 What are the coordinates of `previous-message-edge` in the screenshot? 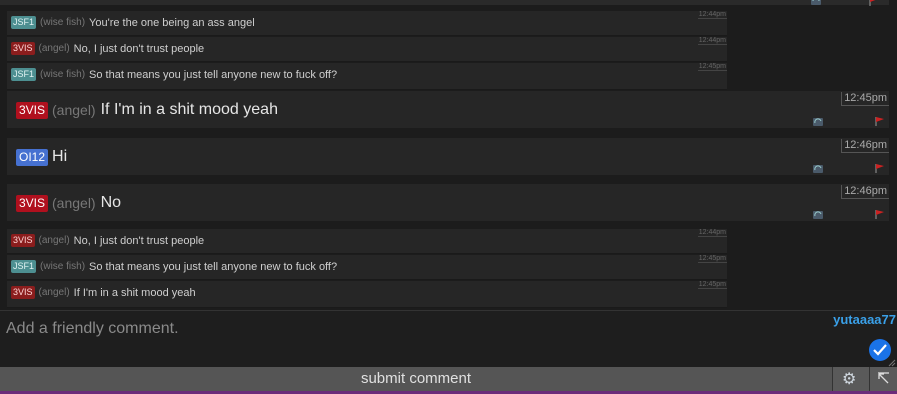 It's located at (444, 3).